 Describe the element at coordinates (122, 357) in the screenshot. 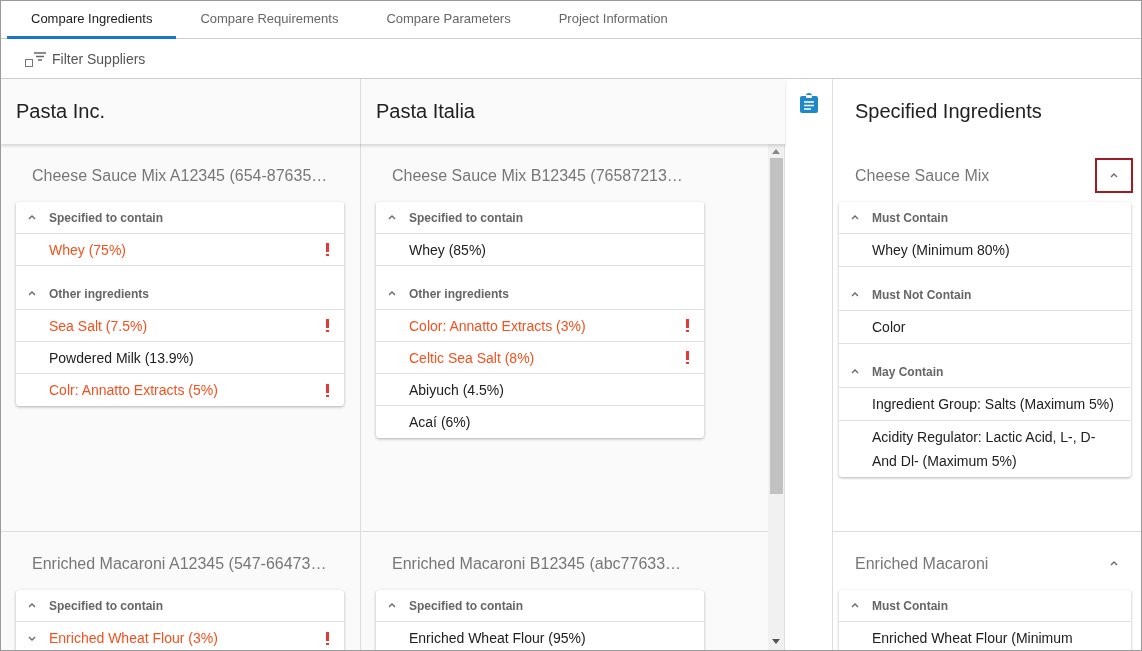

I see `ingredient-text: Powdered Milk (13.9%)` at that location.